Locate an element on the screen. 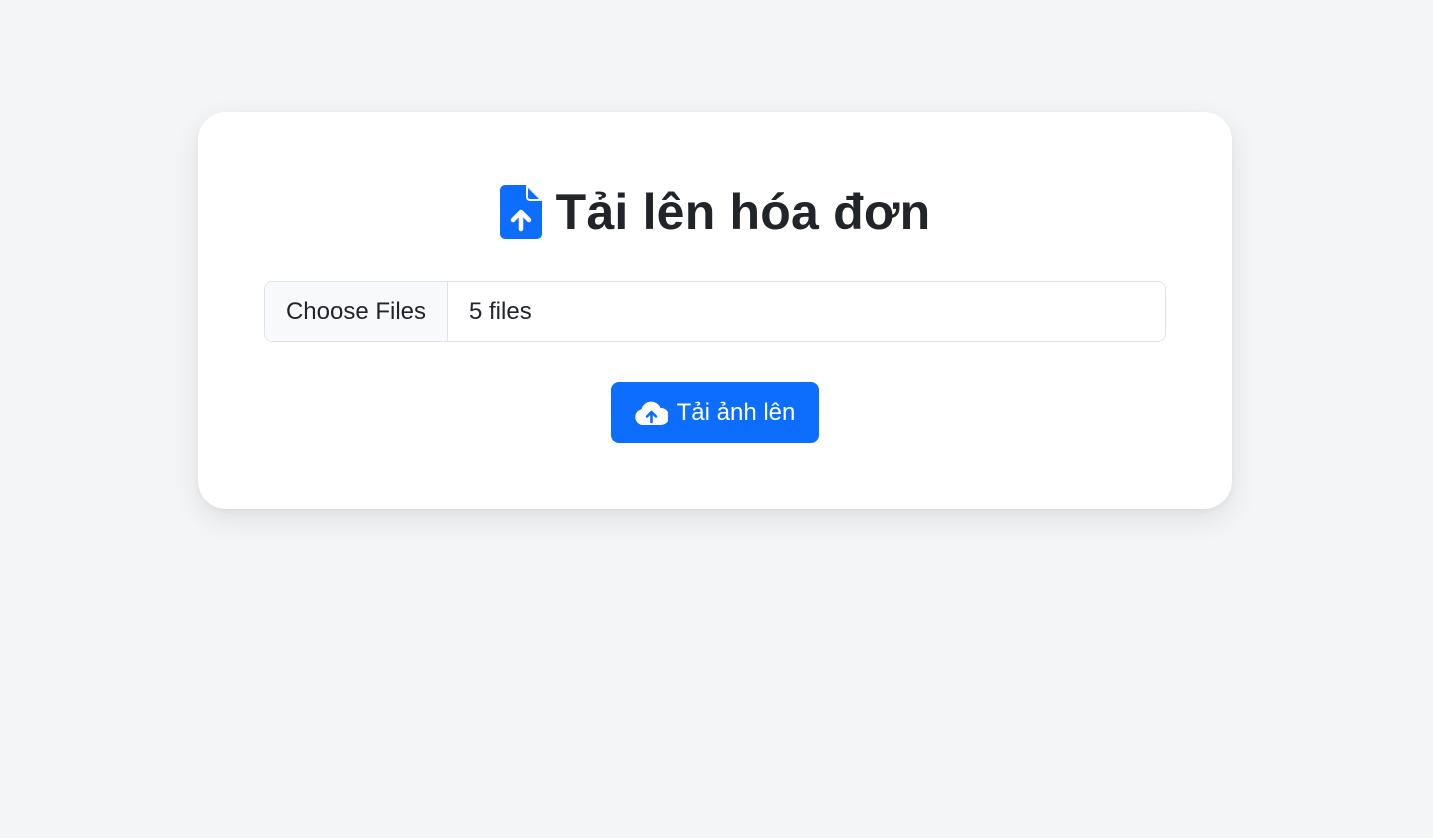 Image resolution: width=1433 pixels, height=838 pixels. choose-files-button: Choose Files is located at coordinates (356, 311).